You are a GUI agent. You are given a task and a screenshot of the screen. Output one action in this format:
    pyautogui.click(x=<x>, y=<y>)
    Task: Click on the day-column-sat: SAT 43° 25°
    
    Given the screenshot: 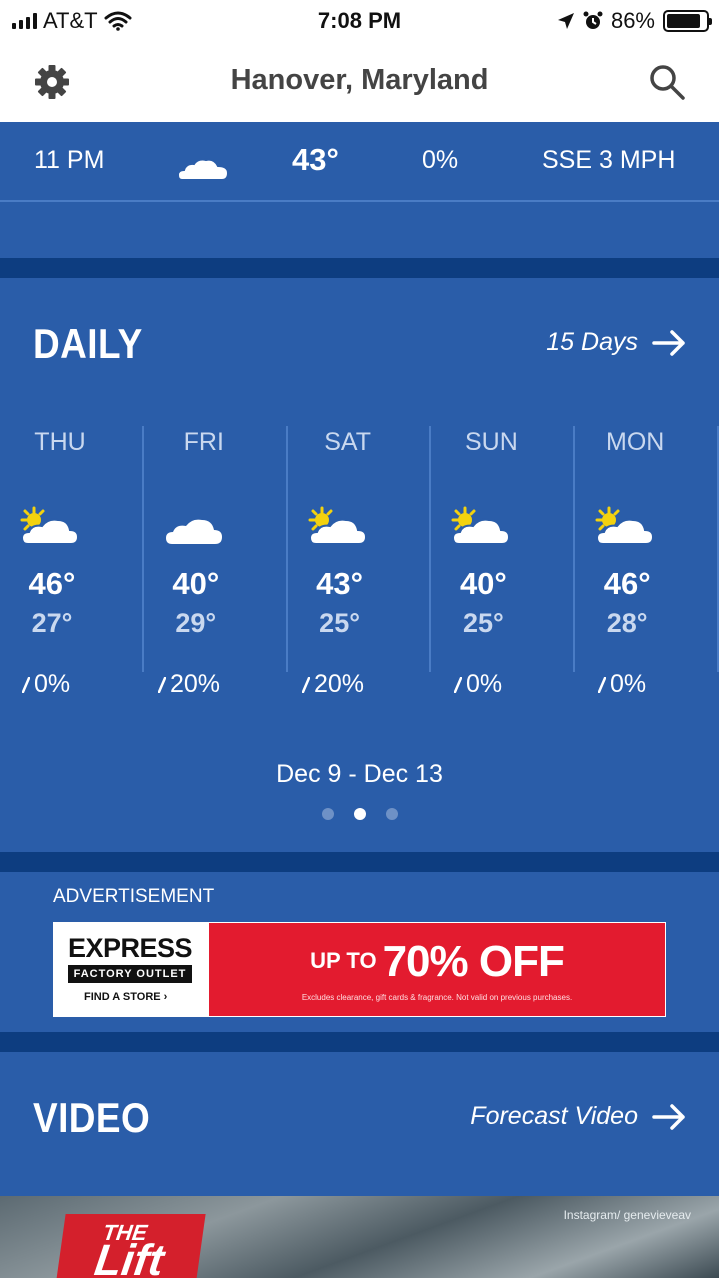 What is the action you would take?
    pyautogui.click(x=360, y=549)
    